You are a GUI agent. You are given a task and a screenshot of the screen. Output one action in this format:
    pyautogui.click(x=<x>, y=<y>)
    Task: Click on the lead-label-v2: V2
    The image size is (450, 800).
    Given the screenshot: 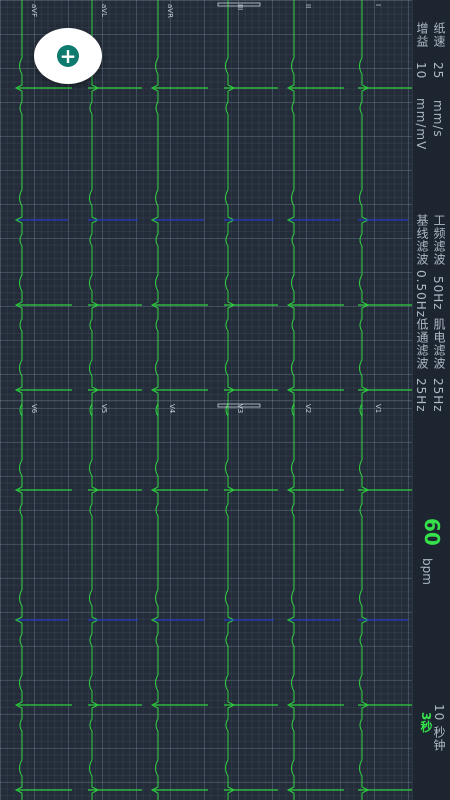 What is the action you would take?
    pyautogui.click(x=308, y=409)
    